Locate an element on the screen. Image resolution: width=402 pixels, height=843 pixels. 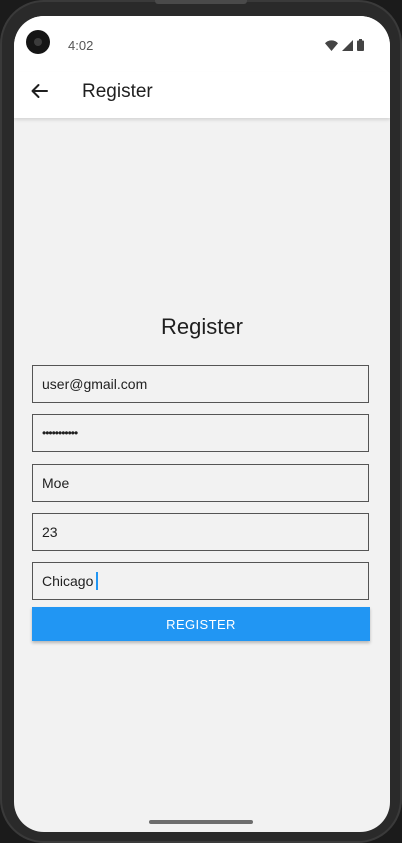
battery-icon is located at coordinates (360, 45).